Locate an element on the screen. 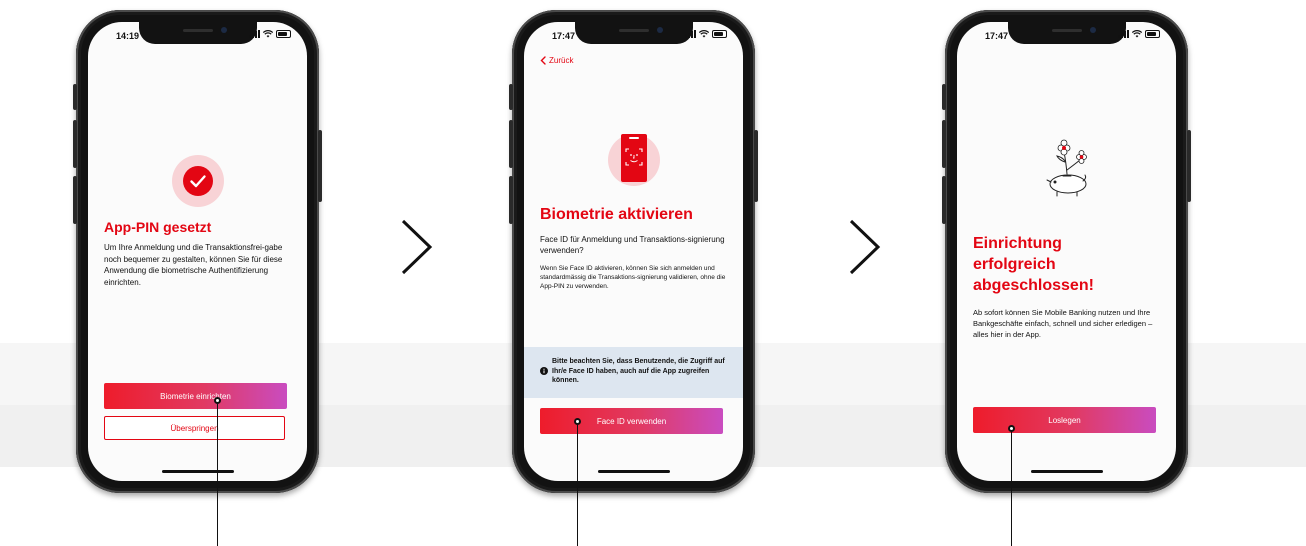  piggy-bank-flower-illustration is located at coordinates (1066, 168).